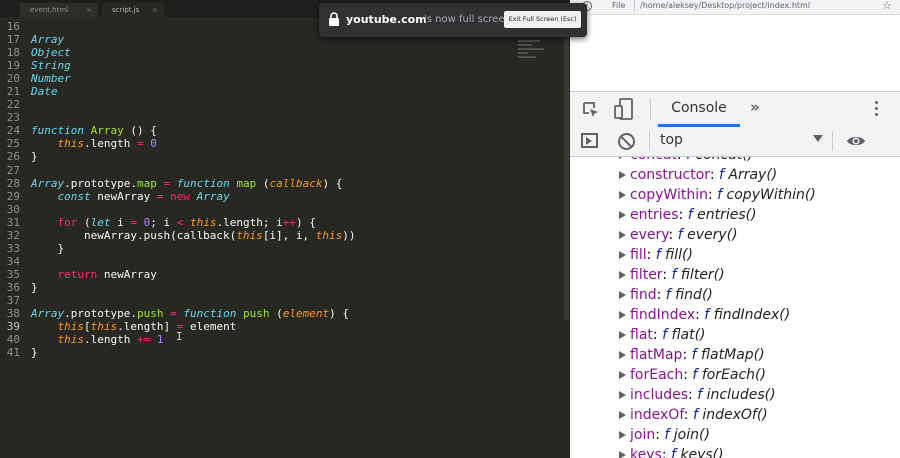 The width and height of the screenshot is (900, 458). I want to click on code-line: 33 }, so click(280, 248).